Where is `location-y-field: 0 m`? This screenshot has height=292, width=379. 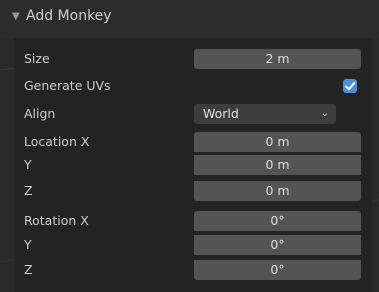
location-y-field: 0 m is located at coordinates (277, 165).